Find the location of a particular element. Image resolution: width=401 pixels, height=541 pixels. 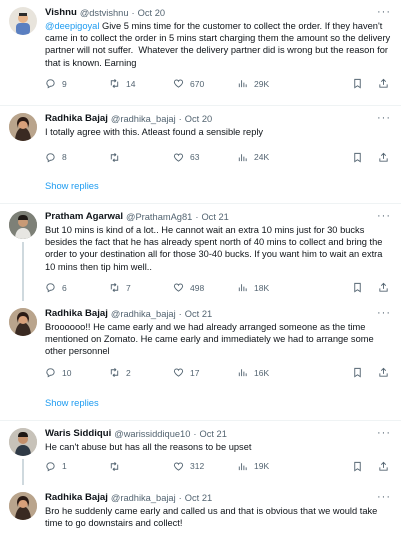

retweet-button: 2 is located at coordinates (141, 372).